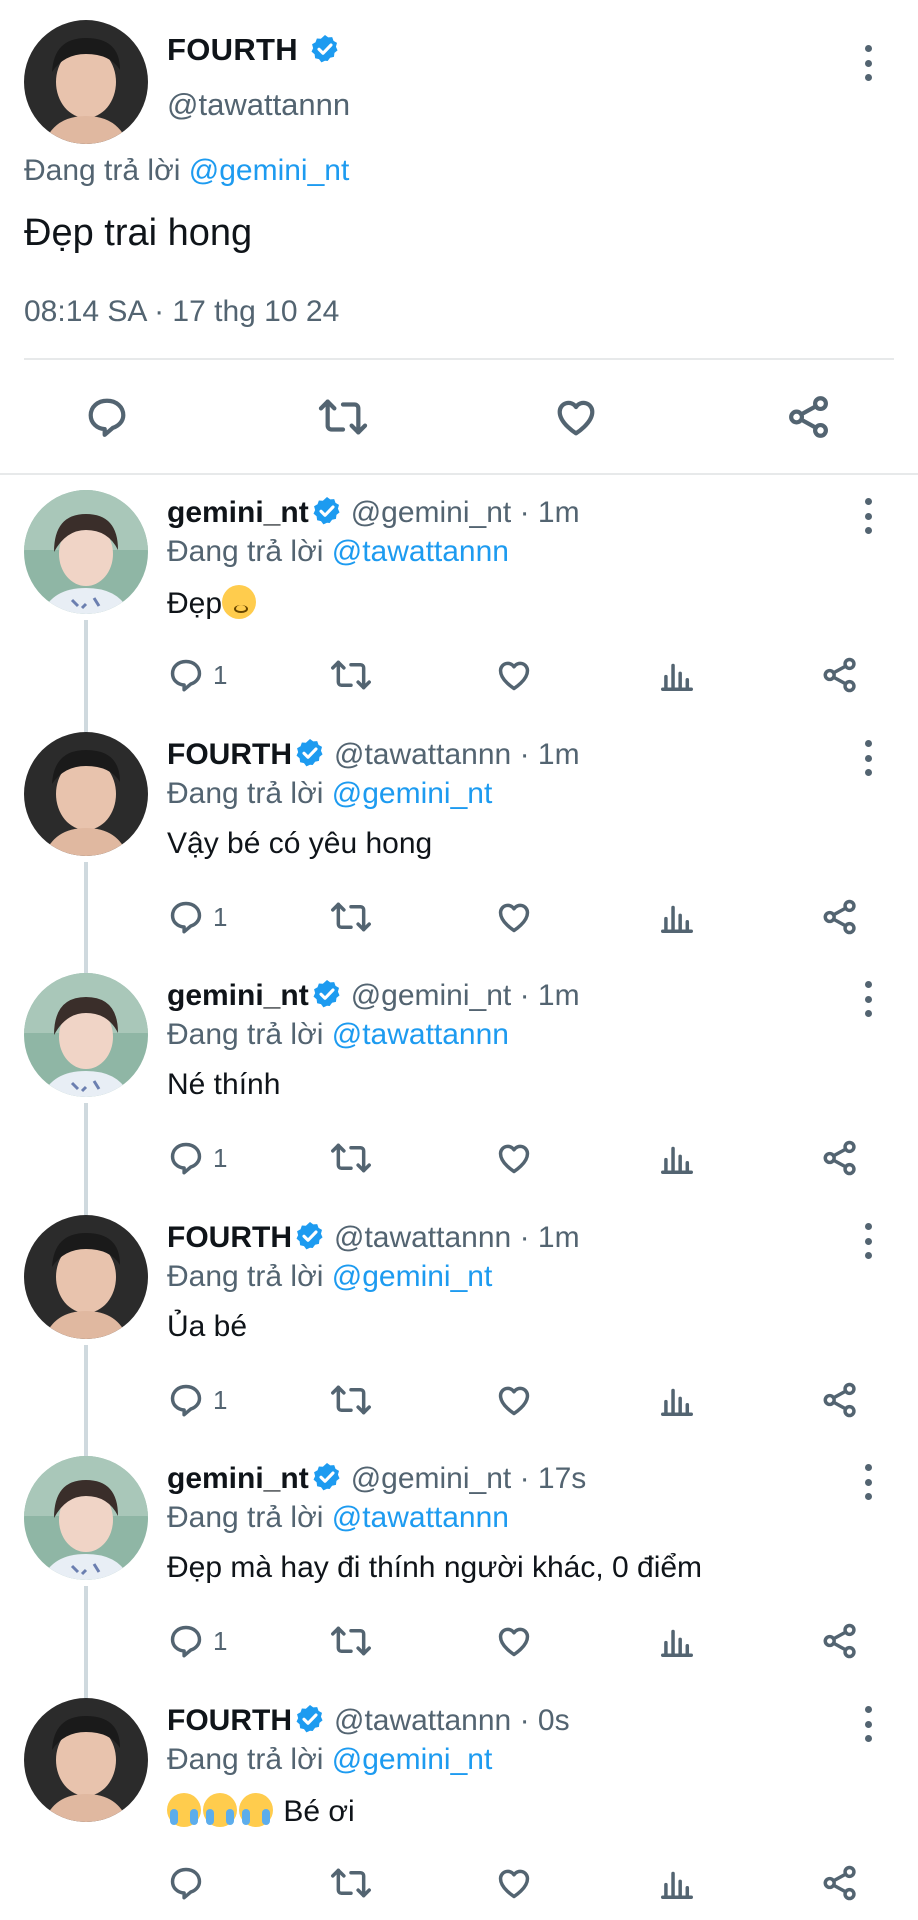 This screenshot has width=918, height=1920. Describe the element at coordinates (207, 1327) in the screenshot. I see `reply-body: Ủa bé` at that location.